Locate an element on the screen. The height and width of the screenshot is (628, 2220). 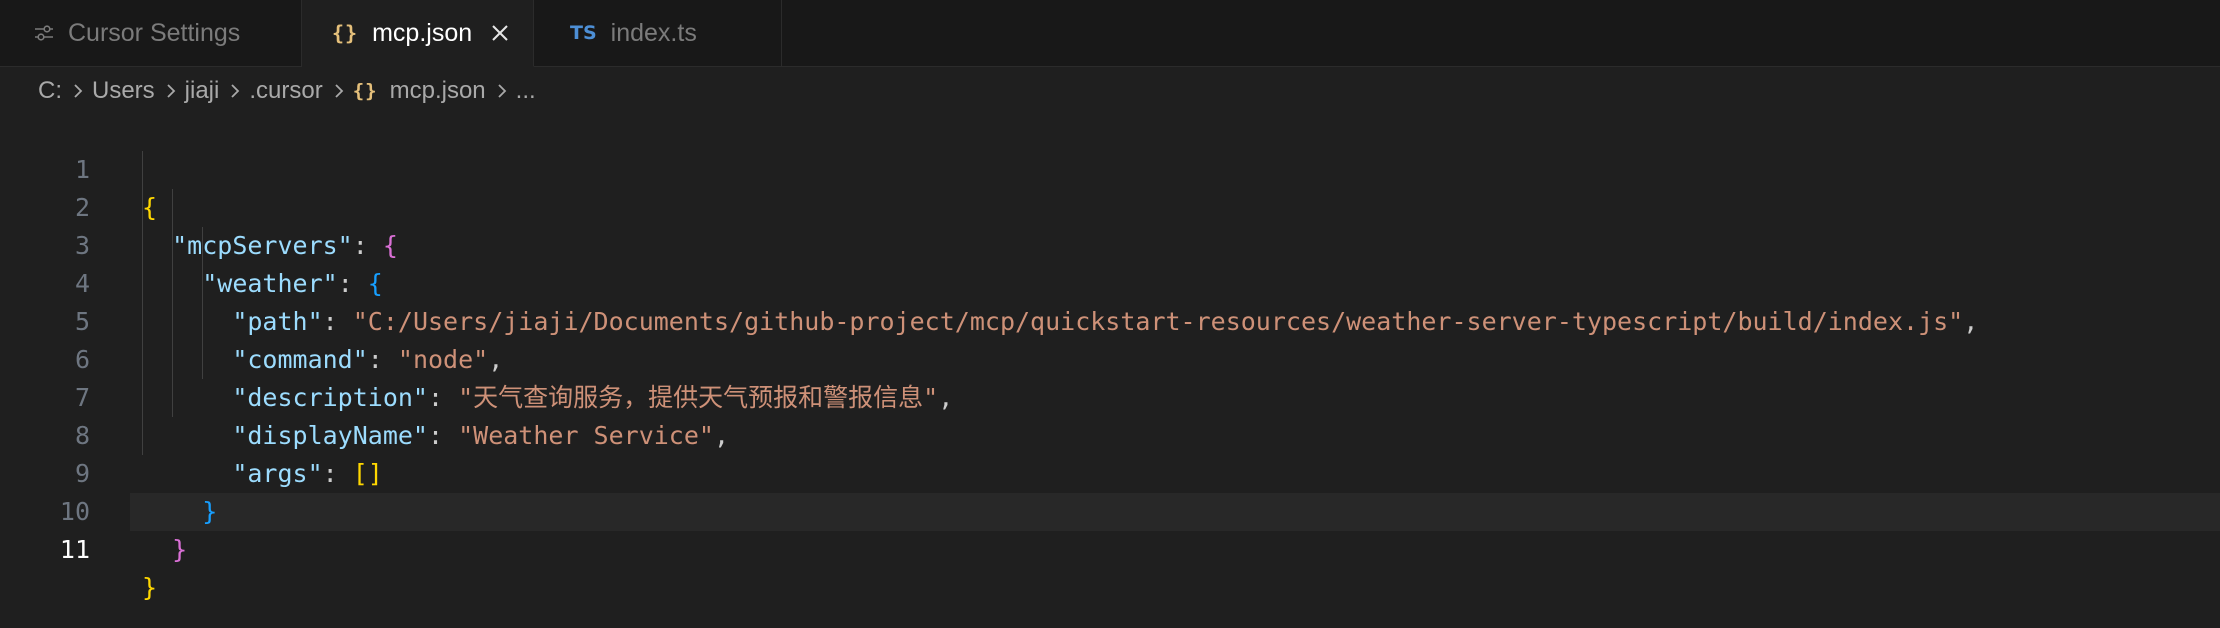
breadcrumb-item-file: {} mcp.json is located at coordinates (419, 91).